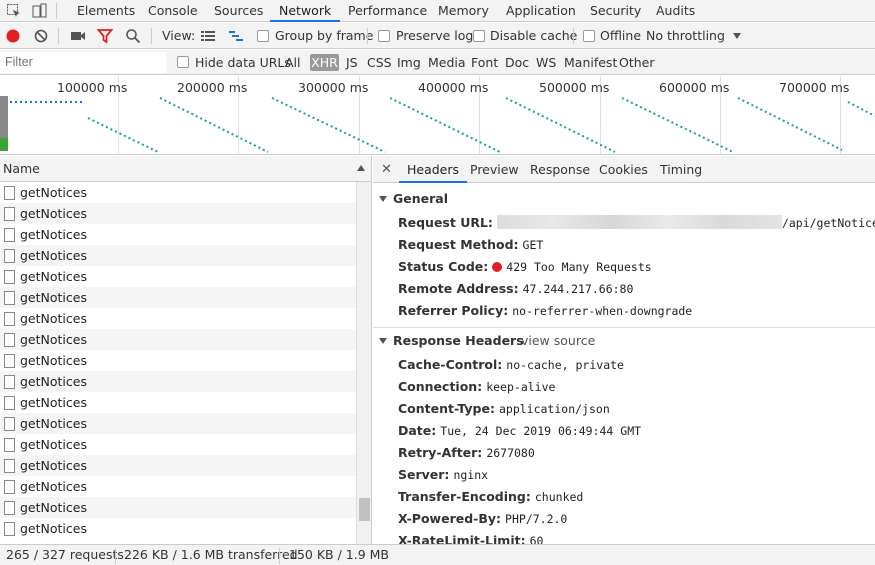  What do you see at coordinates (433, 169) in the screenshot?
I see `tab-headers: Headers` at bounding box center [433, 169].